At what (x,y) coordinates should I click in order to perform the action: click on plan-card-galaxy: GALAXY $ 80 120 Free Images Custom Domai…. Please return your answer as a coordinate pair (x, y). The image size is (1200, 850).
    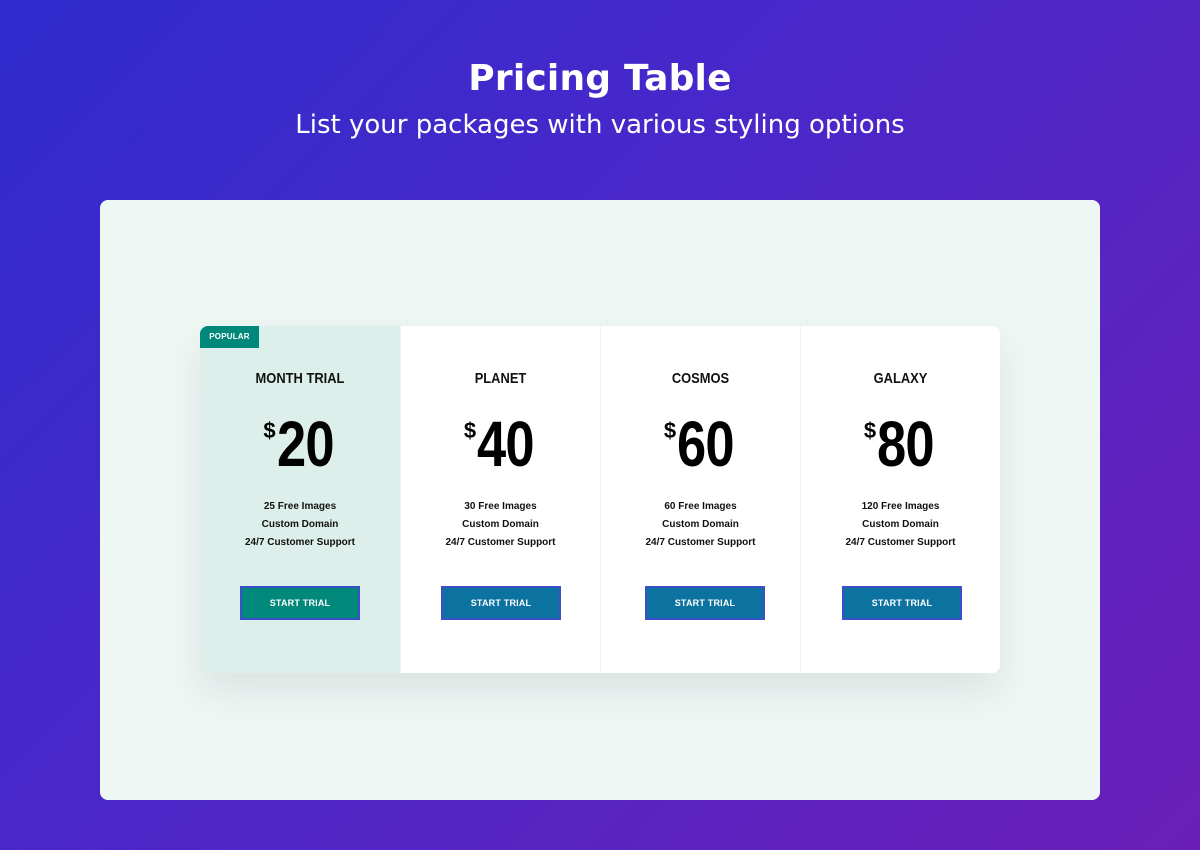
    Looking at the image, I should click on (900, 499).